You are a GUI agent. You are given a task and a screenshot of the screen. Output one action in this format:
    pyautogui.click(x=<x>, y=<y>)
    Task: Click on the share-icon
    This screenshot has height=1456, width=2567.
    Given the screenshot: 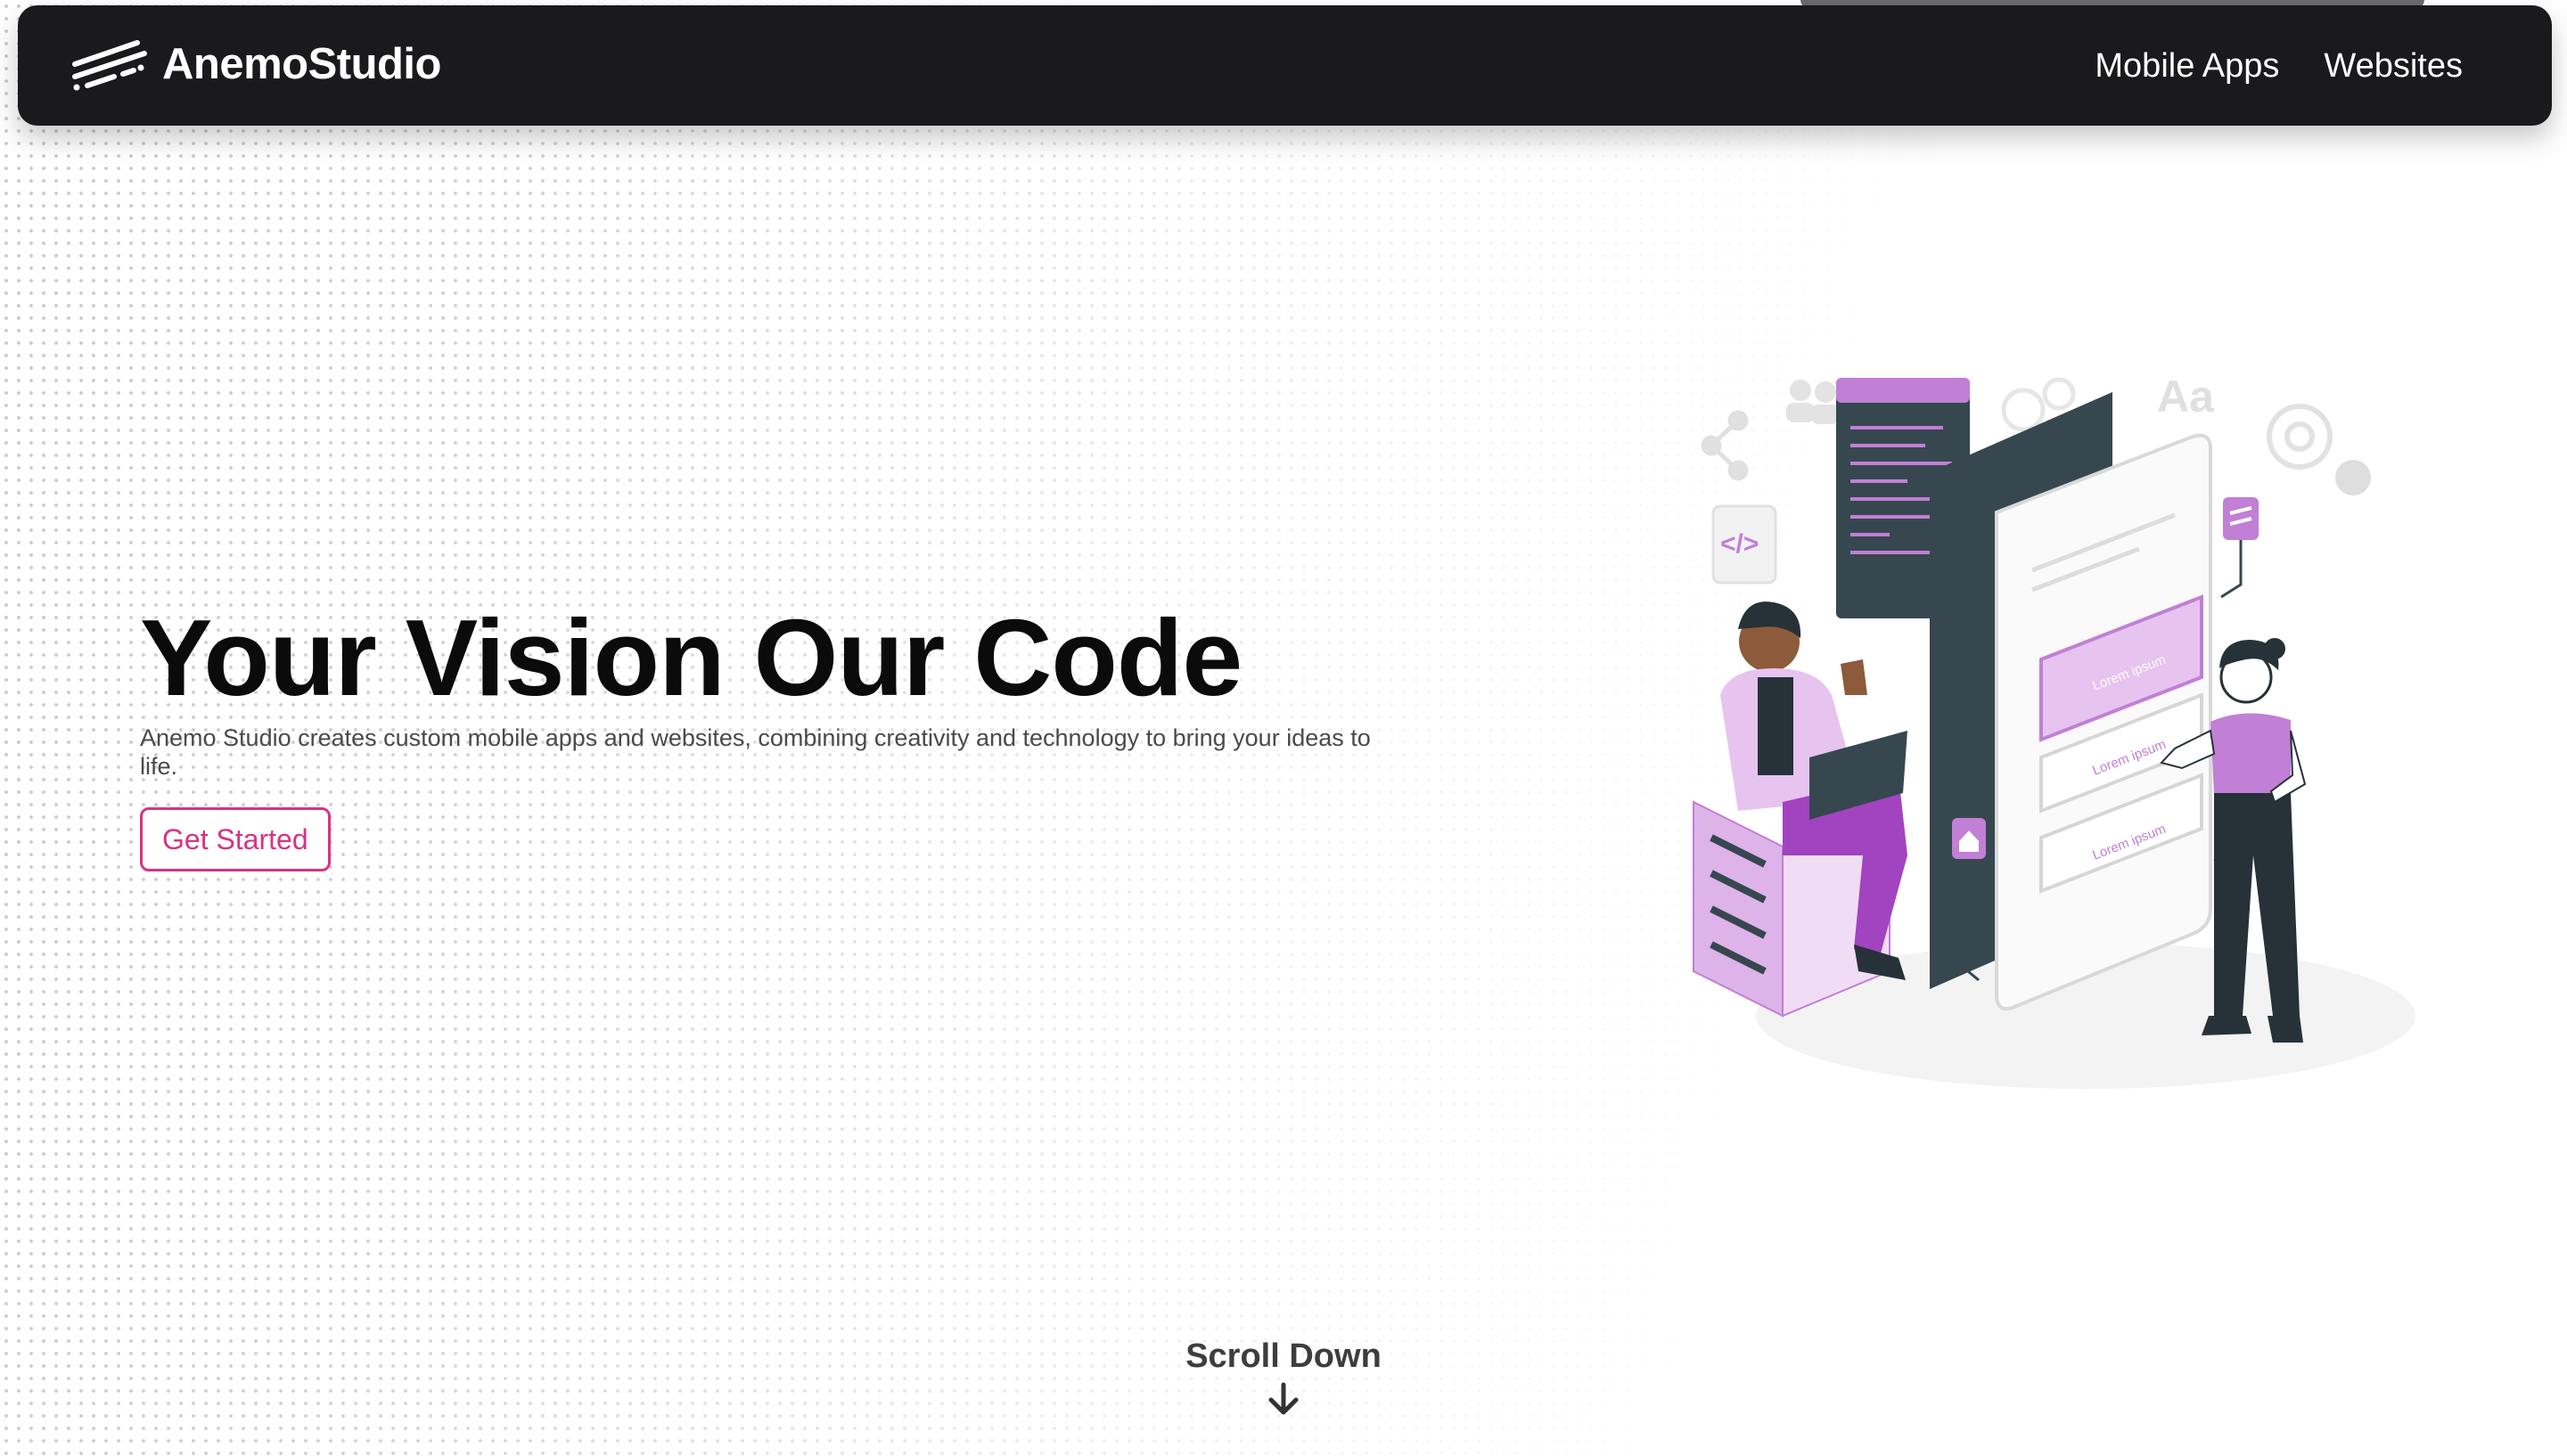 What is the action you would take?
    pyautogui.click(x=1725, y=446)
    